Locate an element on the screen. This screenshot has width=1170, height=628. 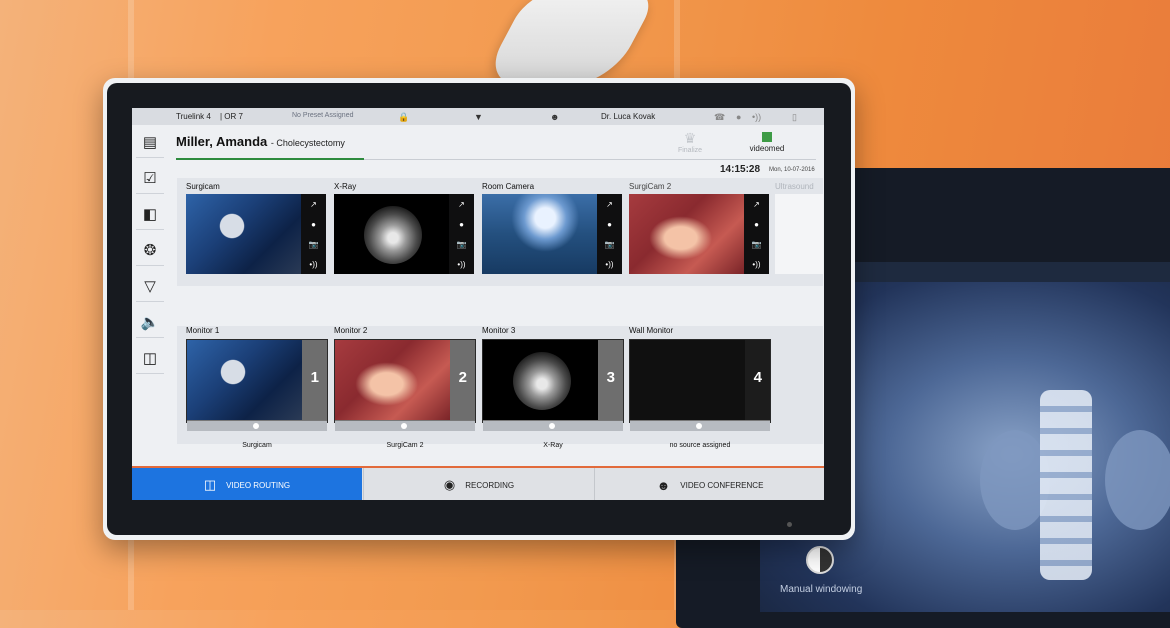
finalize-button: ♛ Finalize is located at coordinates (690, 145).